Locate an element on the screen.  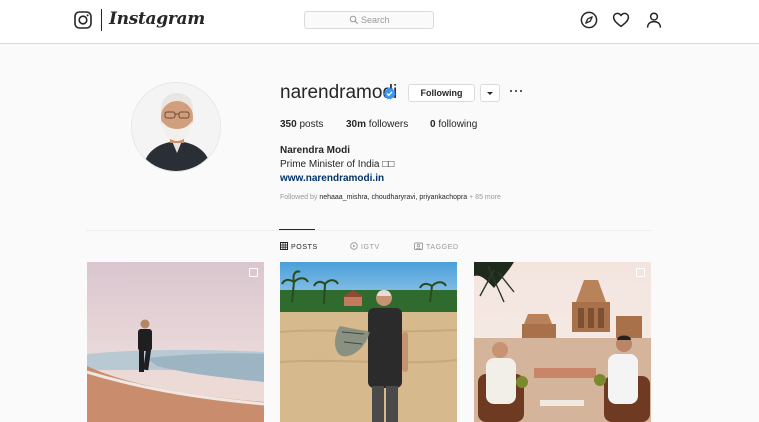
more-options-icon is located at coordinates (516, 91).